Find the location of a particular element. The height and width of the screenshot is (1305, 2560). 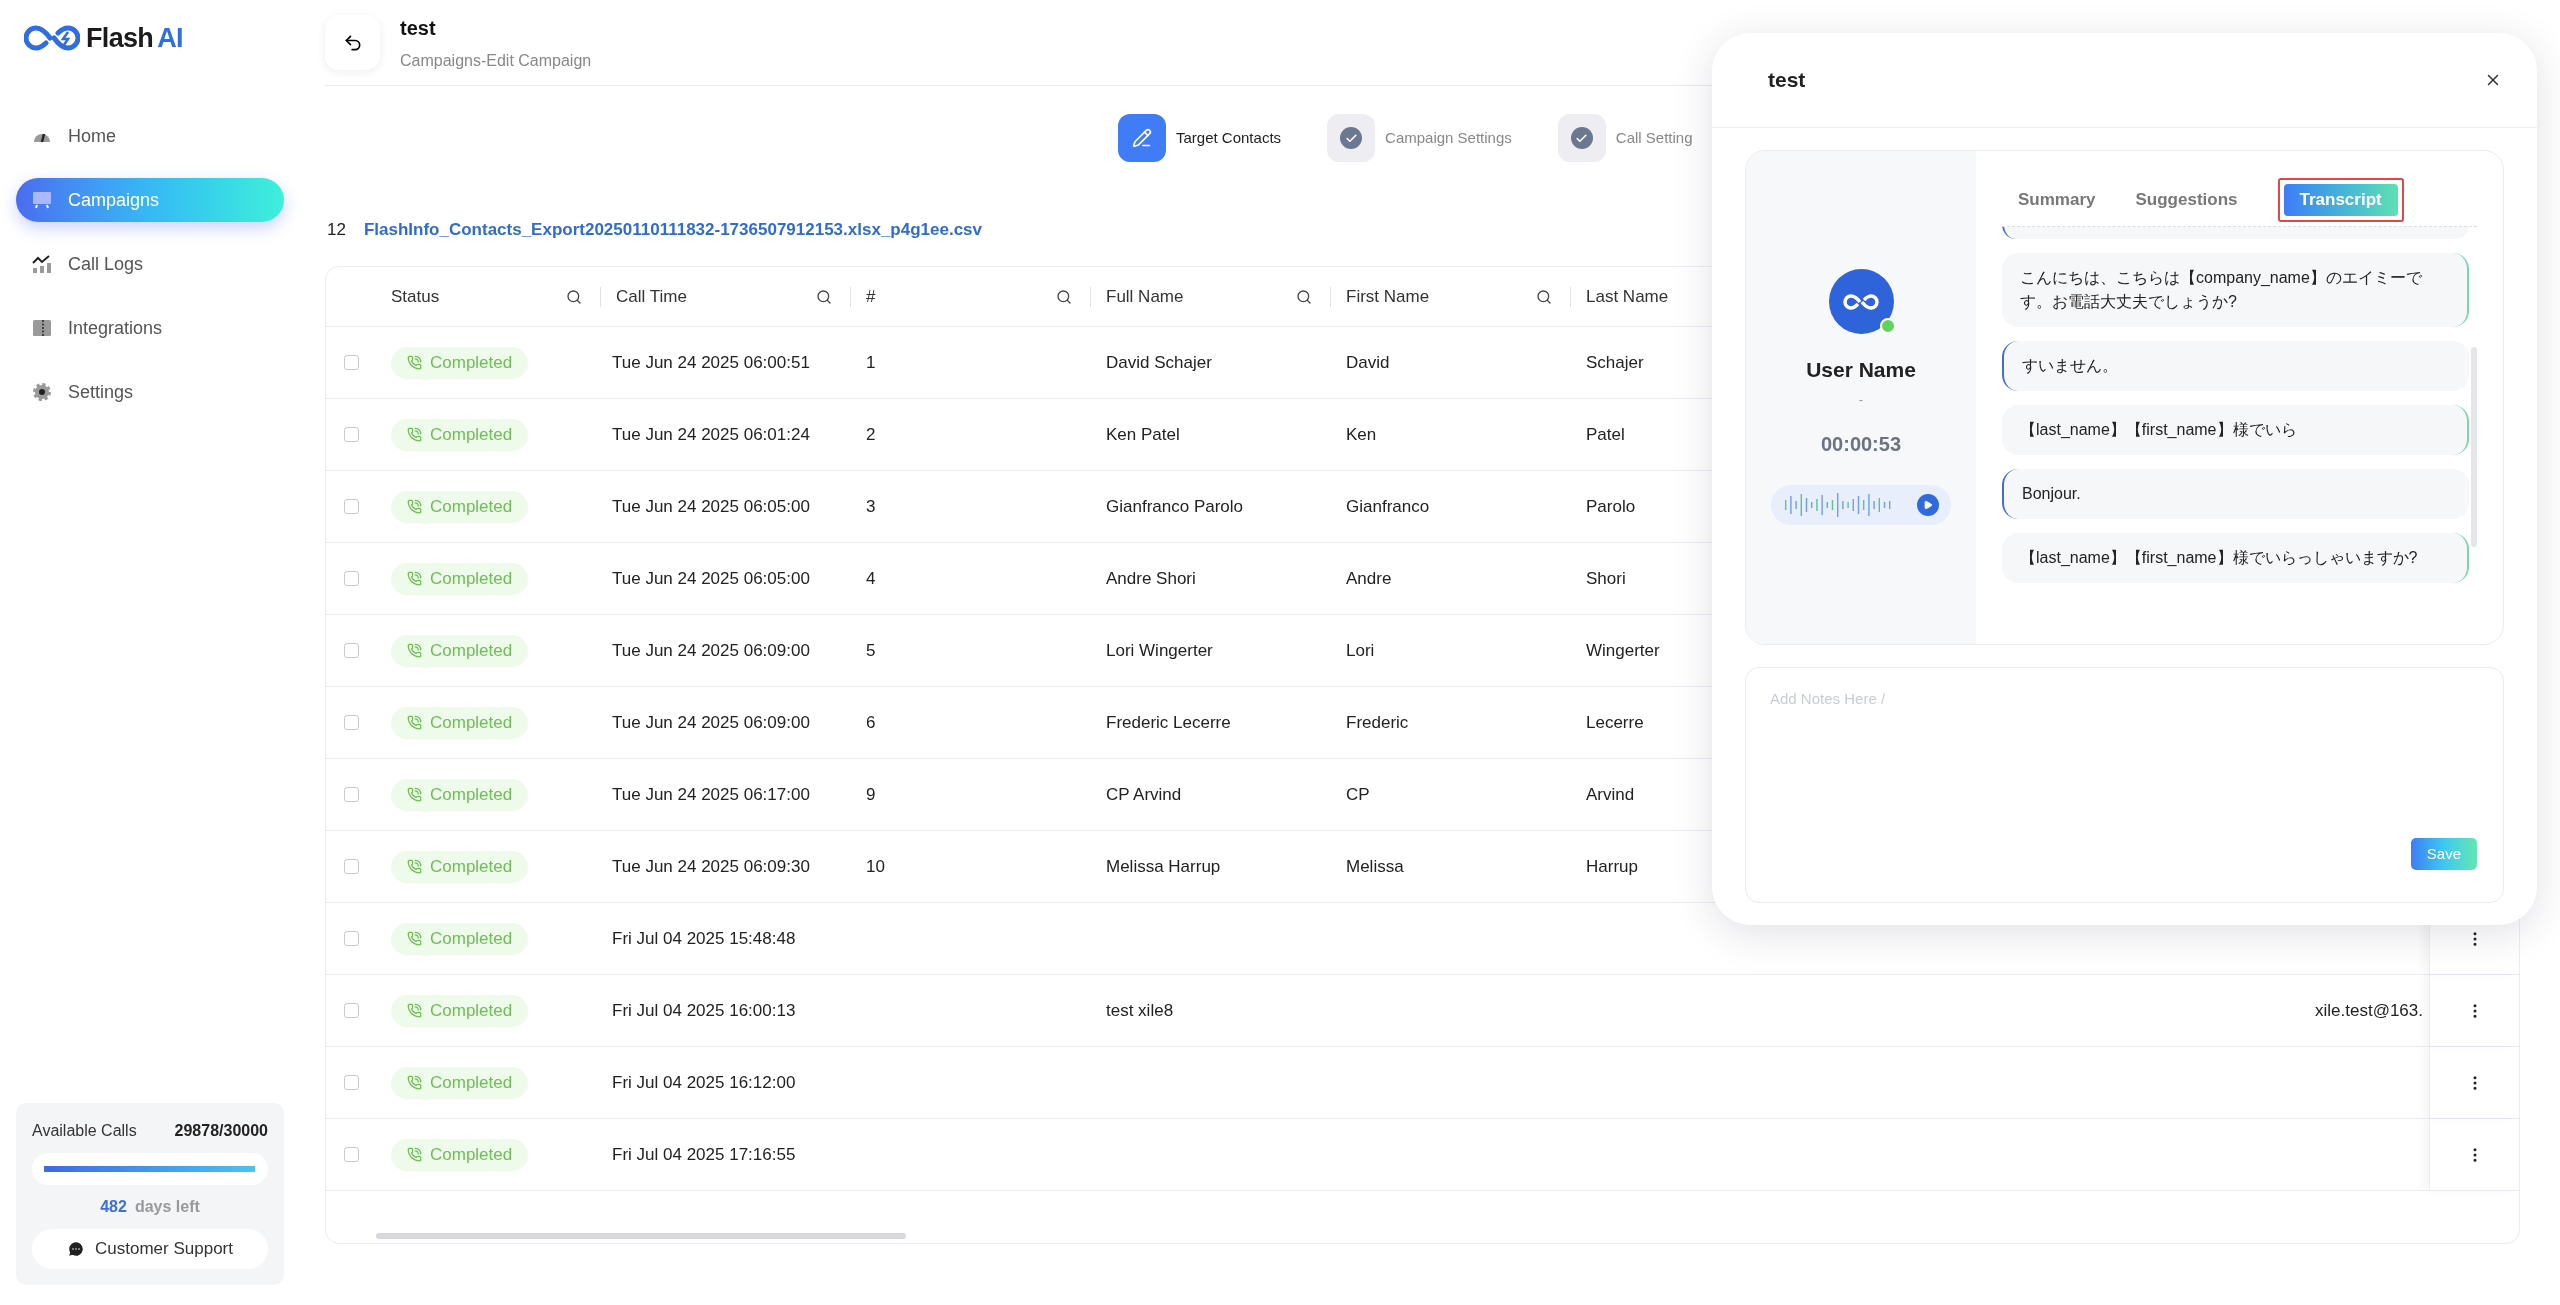

dialog-title: test is located at coordinates (1787, 80).